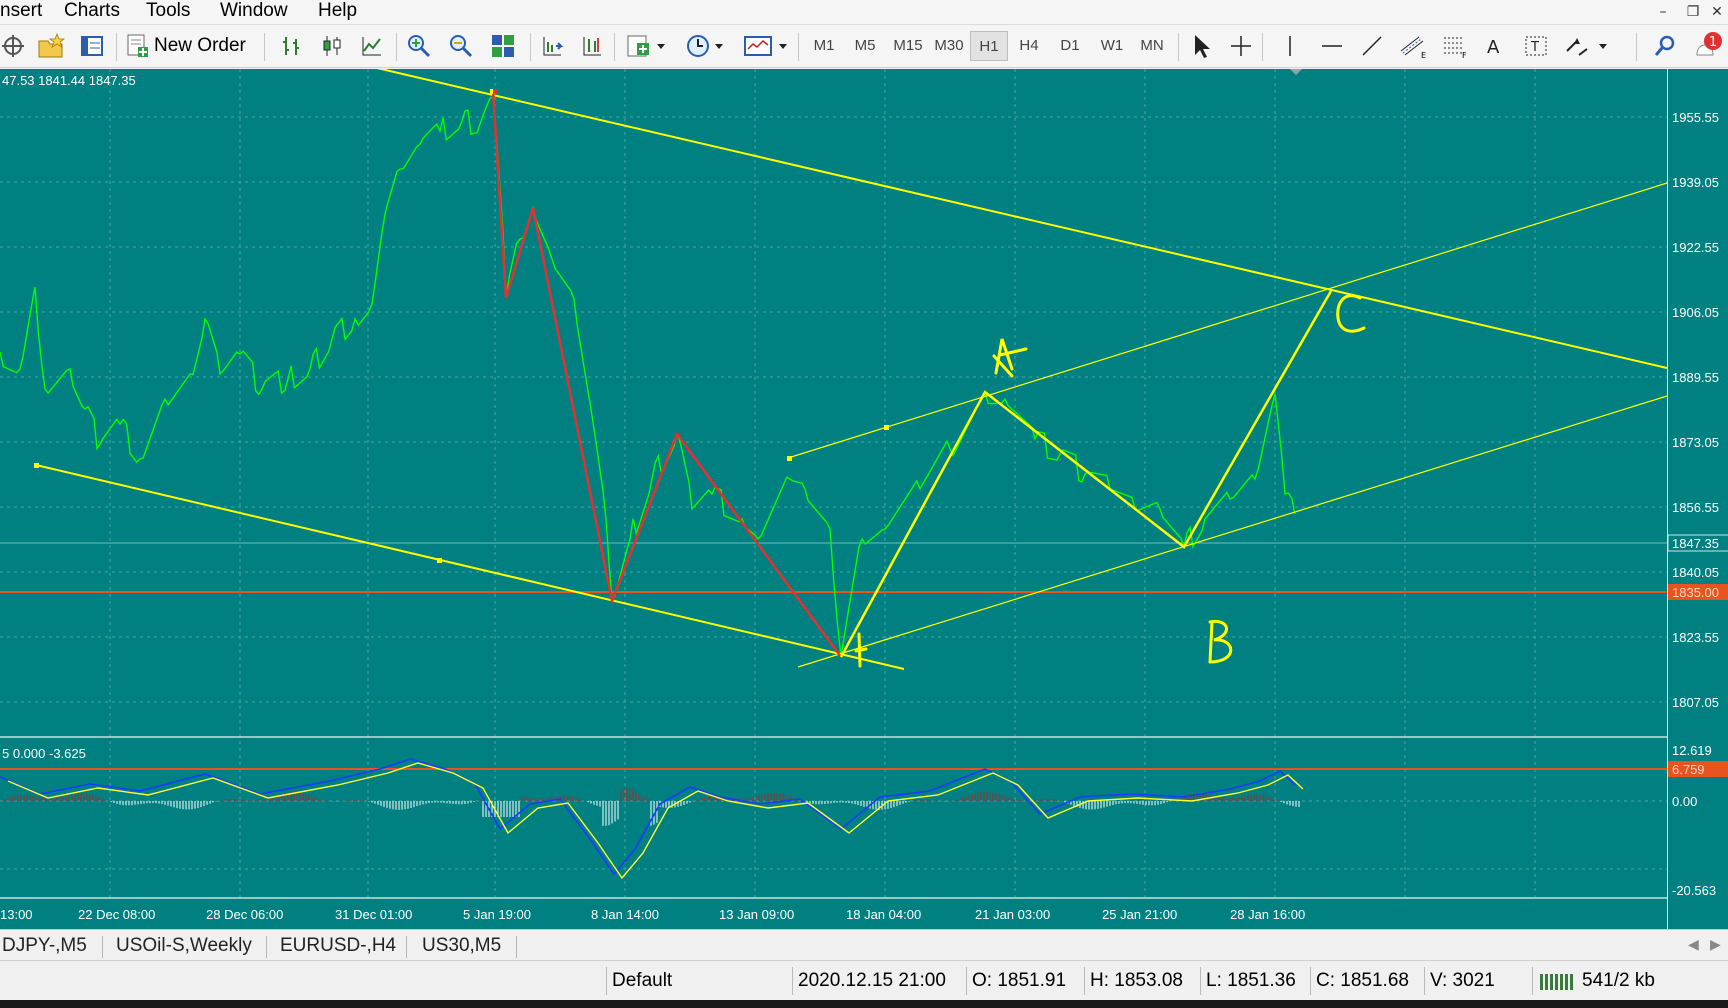 Image resolution: width=1728 pixels, height=1008 pixels. What do you see at coordinates (1110, 481) in the screenshot?
I see `handwritten-wave-labels` at bounding box center [1110, 481].